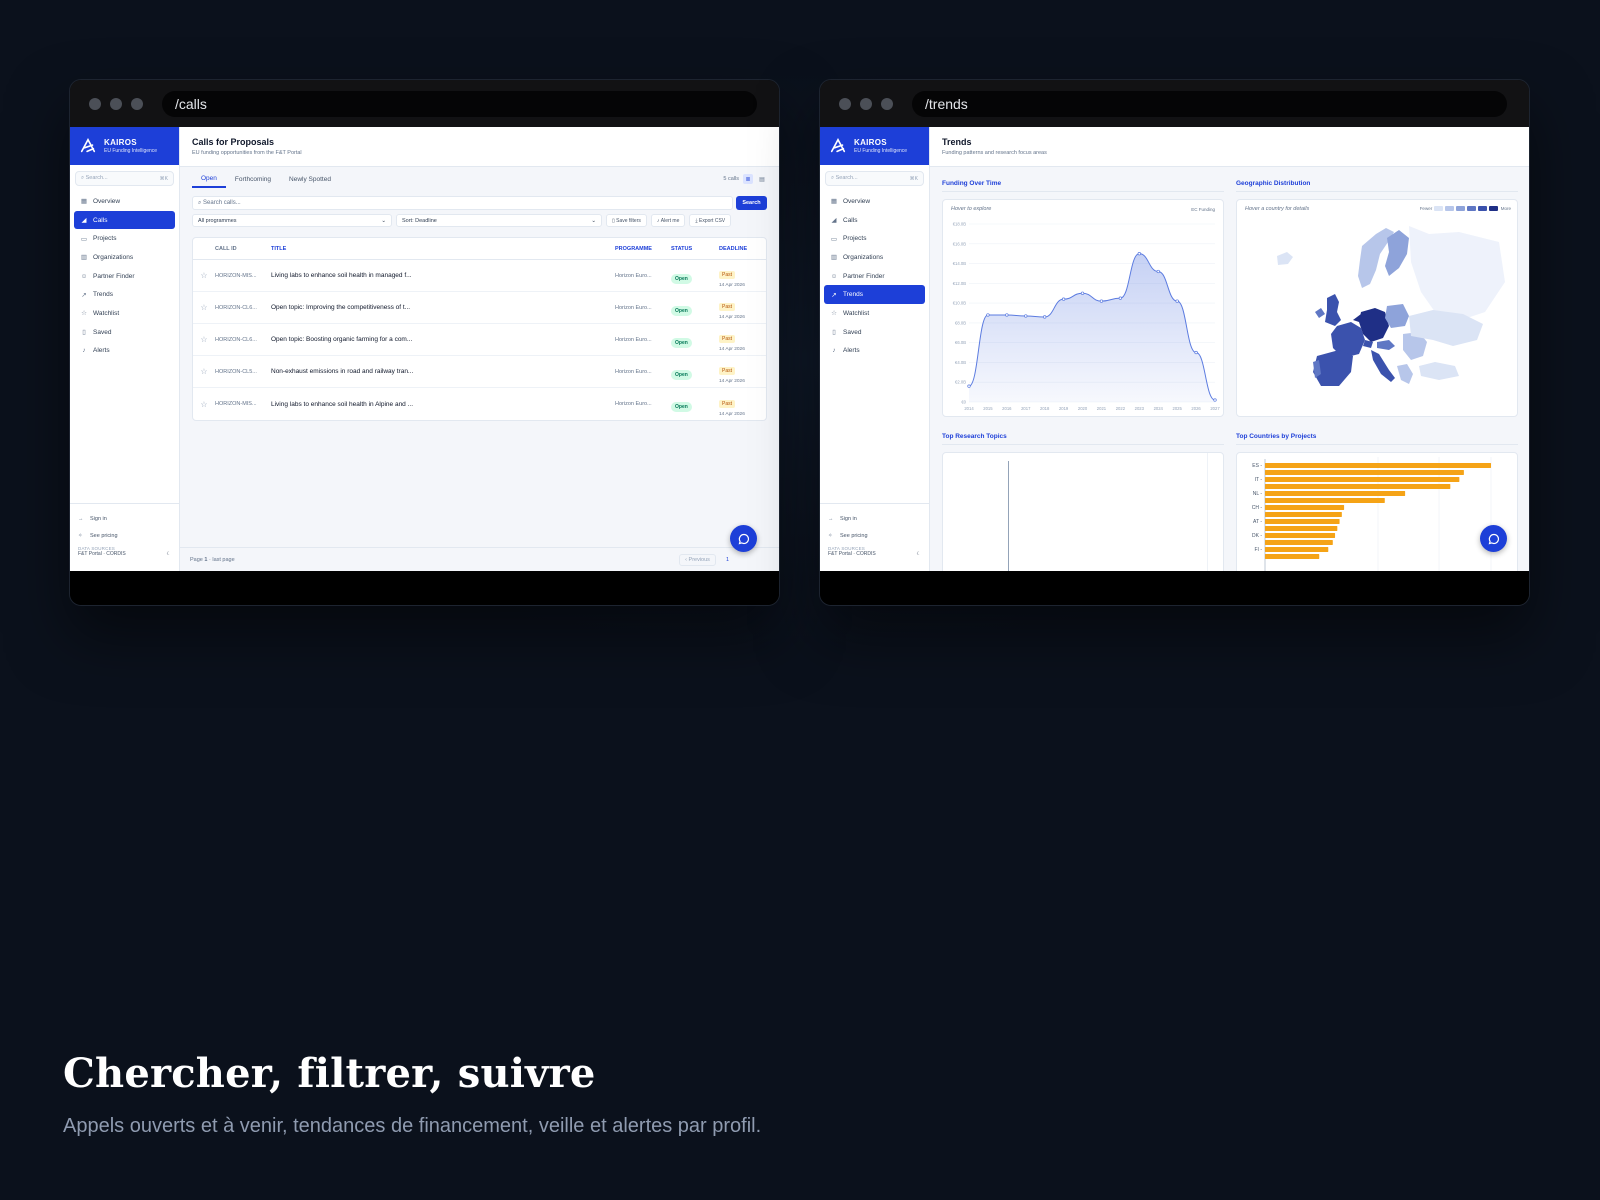  I want to click on page-number: 1, so click(727, 560).